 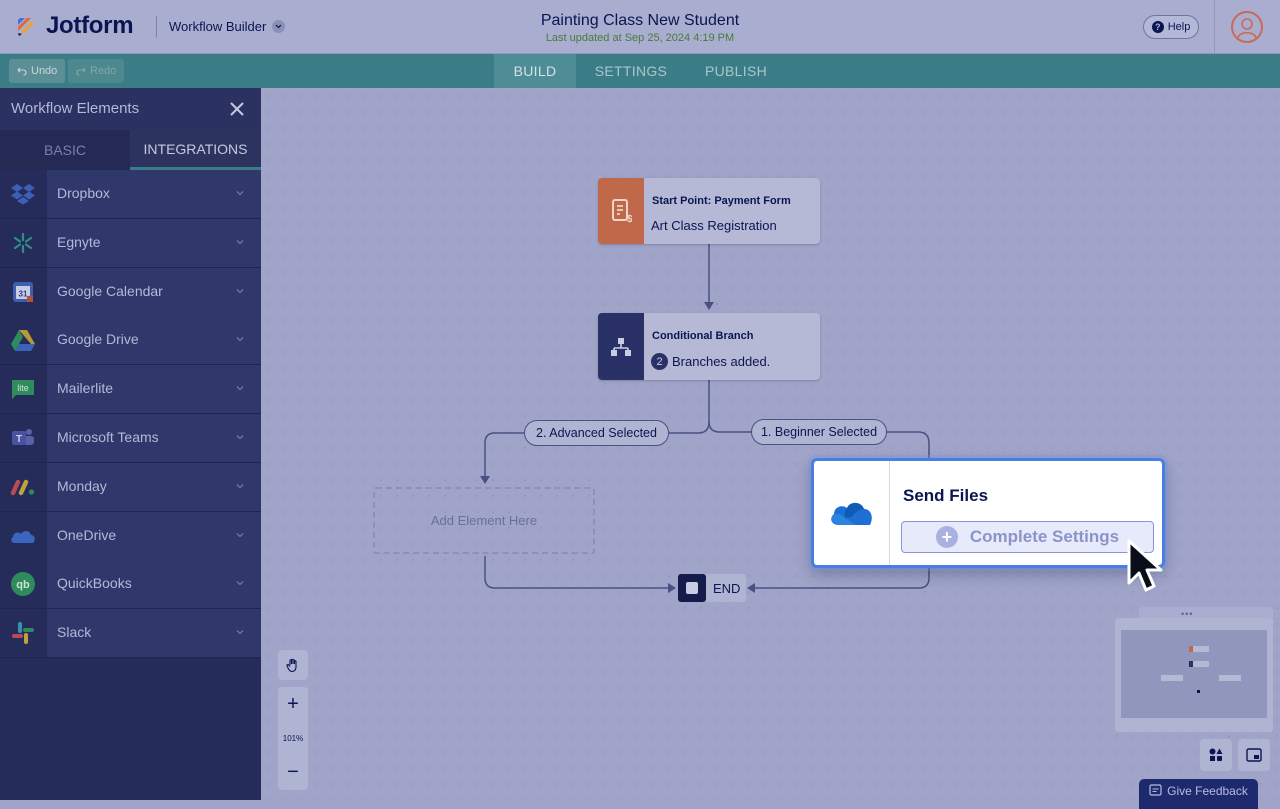 What do you see at coordinates (621, 211) in the screenshot?
I see `payment-form-icon: $` at bounding box center [621, 211].